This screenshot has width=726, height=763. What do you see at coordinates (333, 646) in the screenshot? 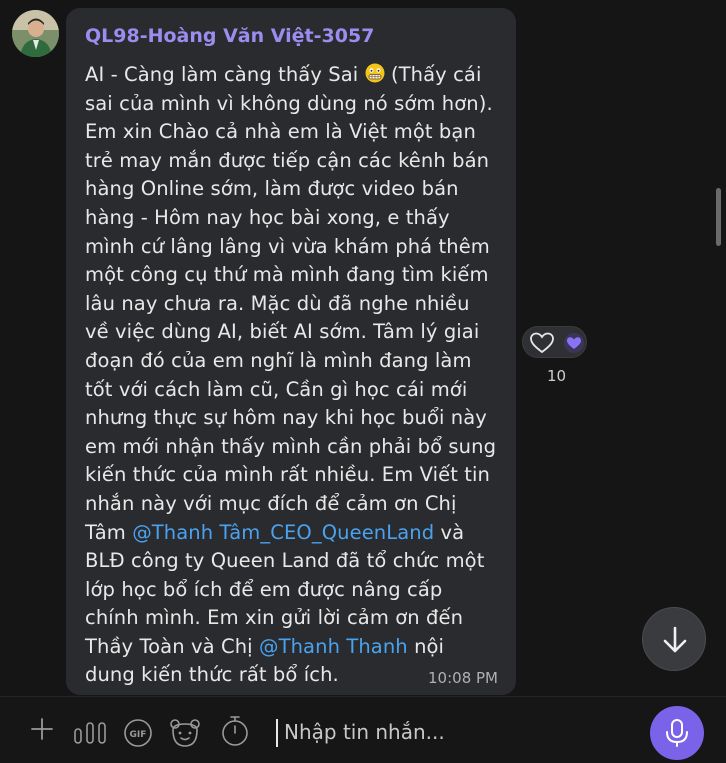
I see `mention-link: @Thanh Thanh` at bounding box center [333, 646].